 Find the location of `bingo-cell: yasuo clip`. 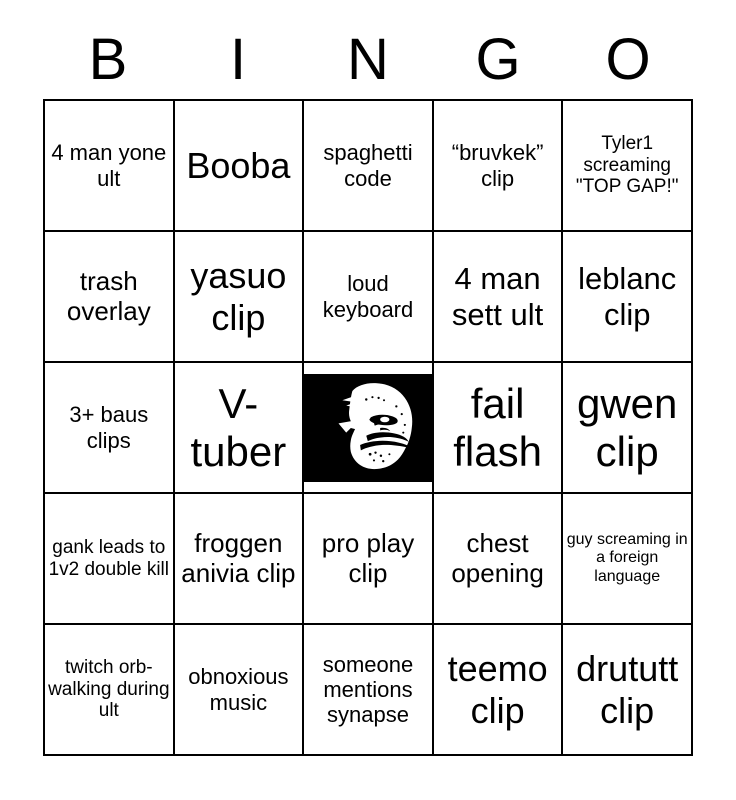

bingo-cell: yasuo clip is located at coordinates (239, 297).